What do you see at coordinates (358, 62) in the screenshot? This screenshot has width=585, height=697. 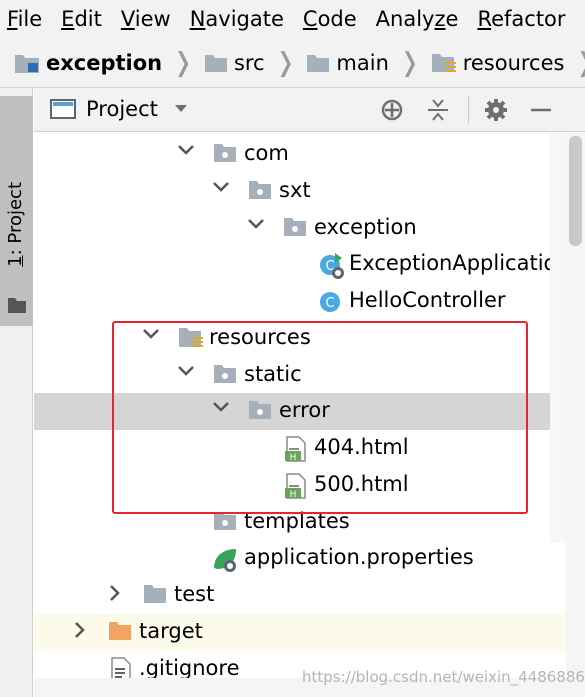 I see `breadcrumb-item-main: main ❭` at bounding box center [358, 62].